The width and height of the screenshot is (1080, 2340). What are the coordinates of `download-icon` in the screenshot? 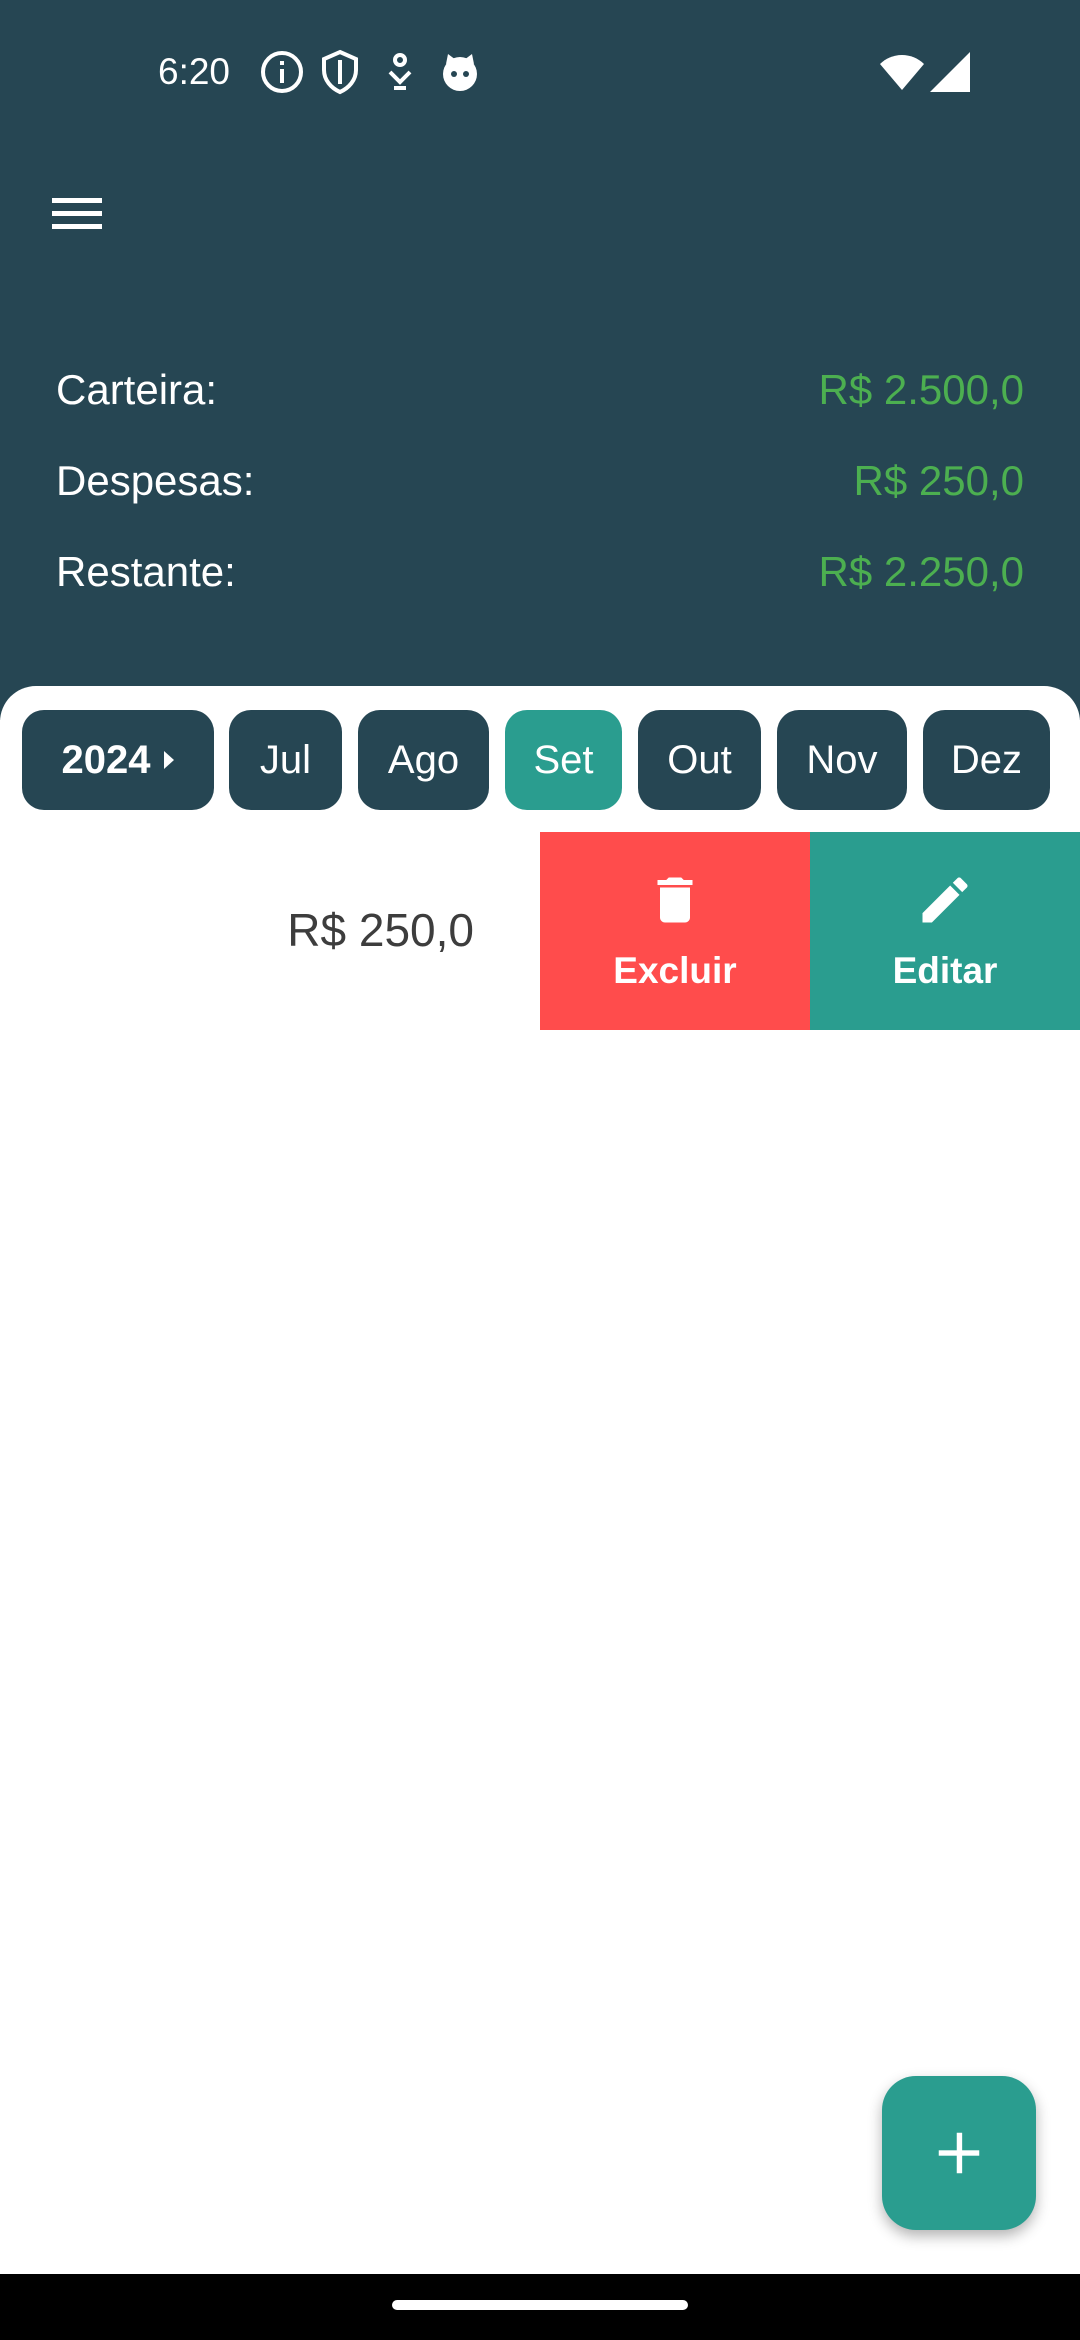 It's located at (400, 72).